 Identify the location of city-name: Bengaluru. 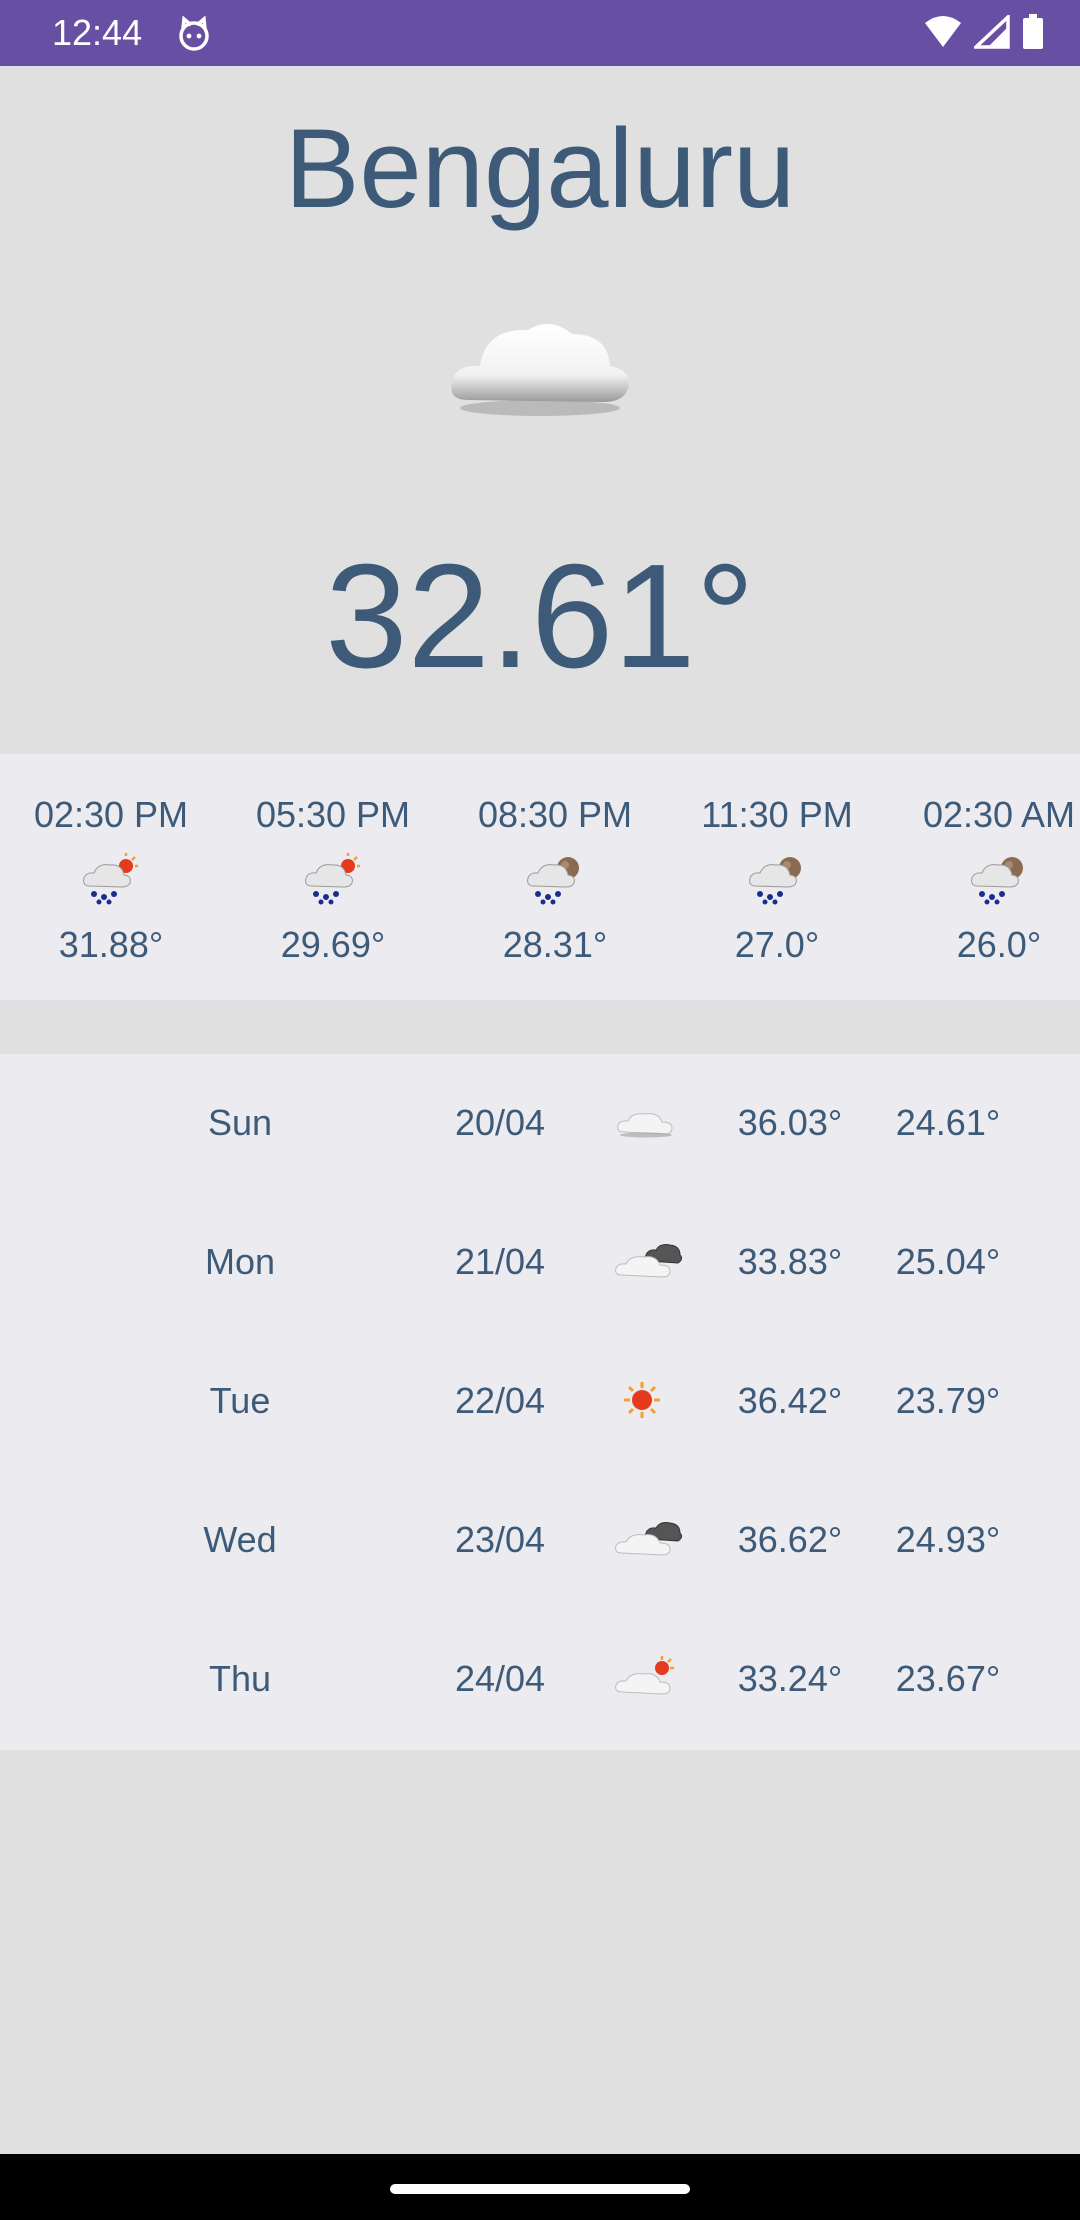
(540, 168).